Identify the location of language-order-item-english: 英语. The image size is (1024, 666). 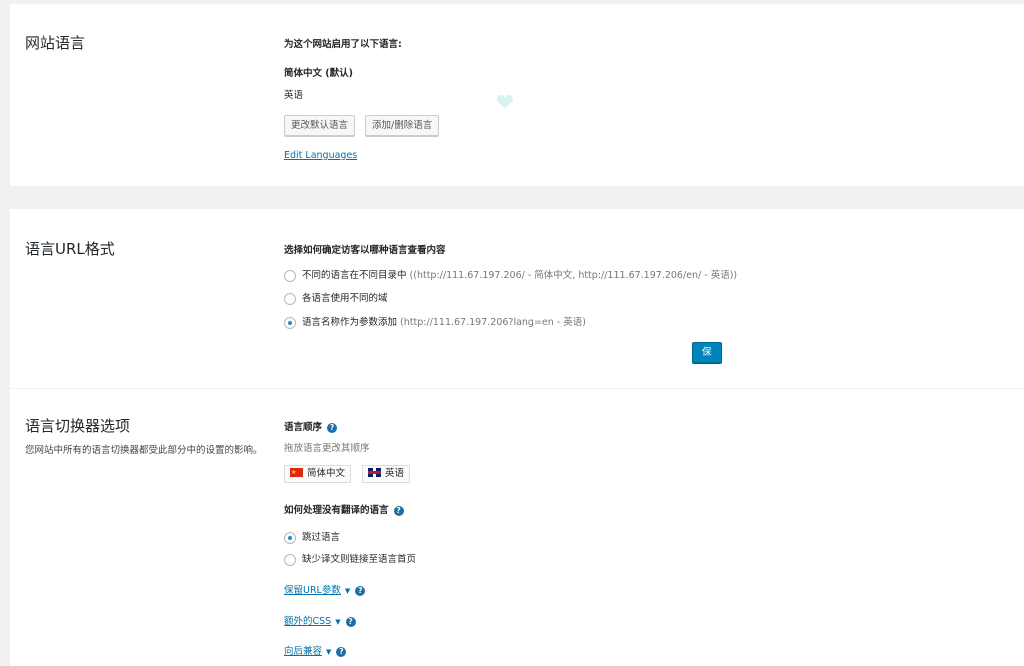
(386, 474).